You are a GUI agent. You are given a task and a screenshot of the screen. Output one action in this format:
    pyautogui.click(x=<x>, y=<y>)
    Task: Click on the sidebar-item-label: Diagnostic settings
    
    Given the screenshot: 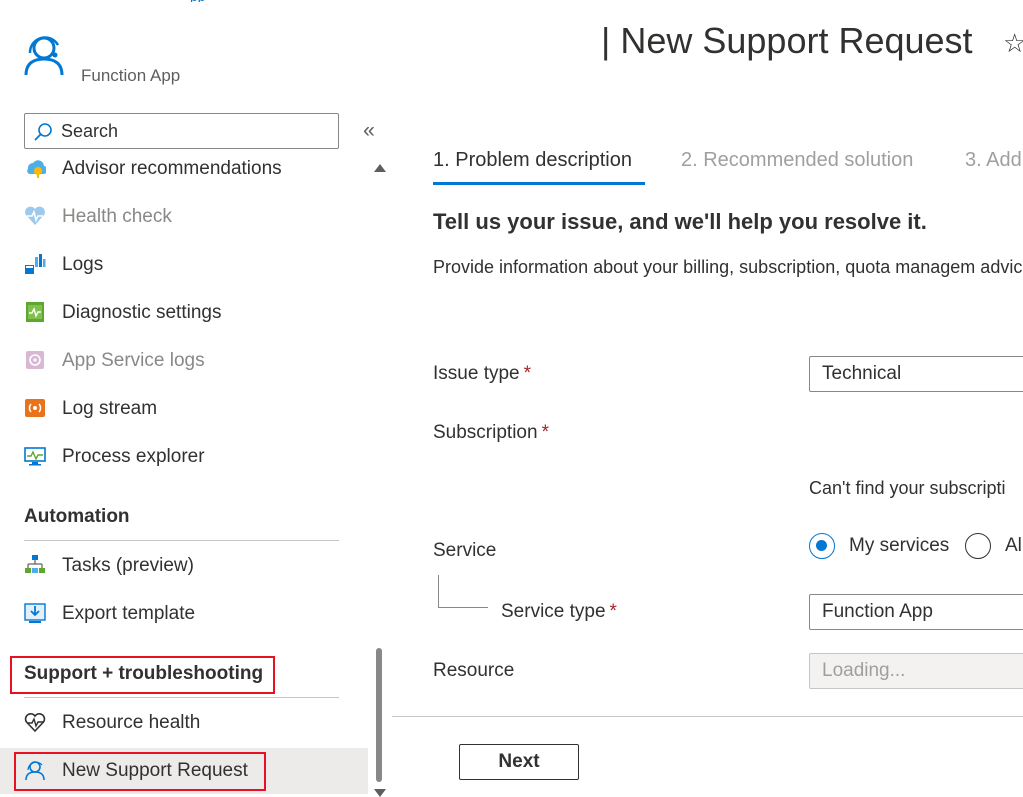 What is the action you would take?
    pyautogui.click(x=142, y=312)
    